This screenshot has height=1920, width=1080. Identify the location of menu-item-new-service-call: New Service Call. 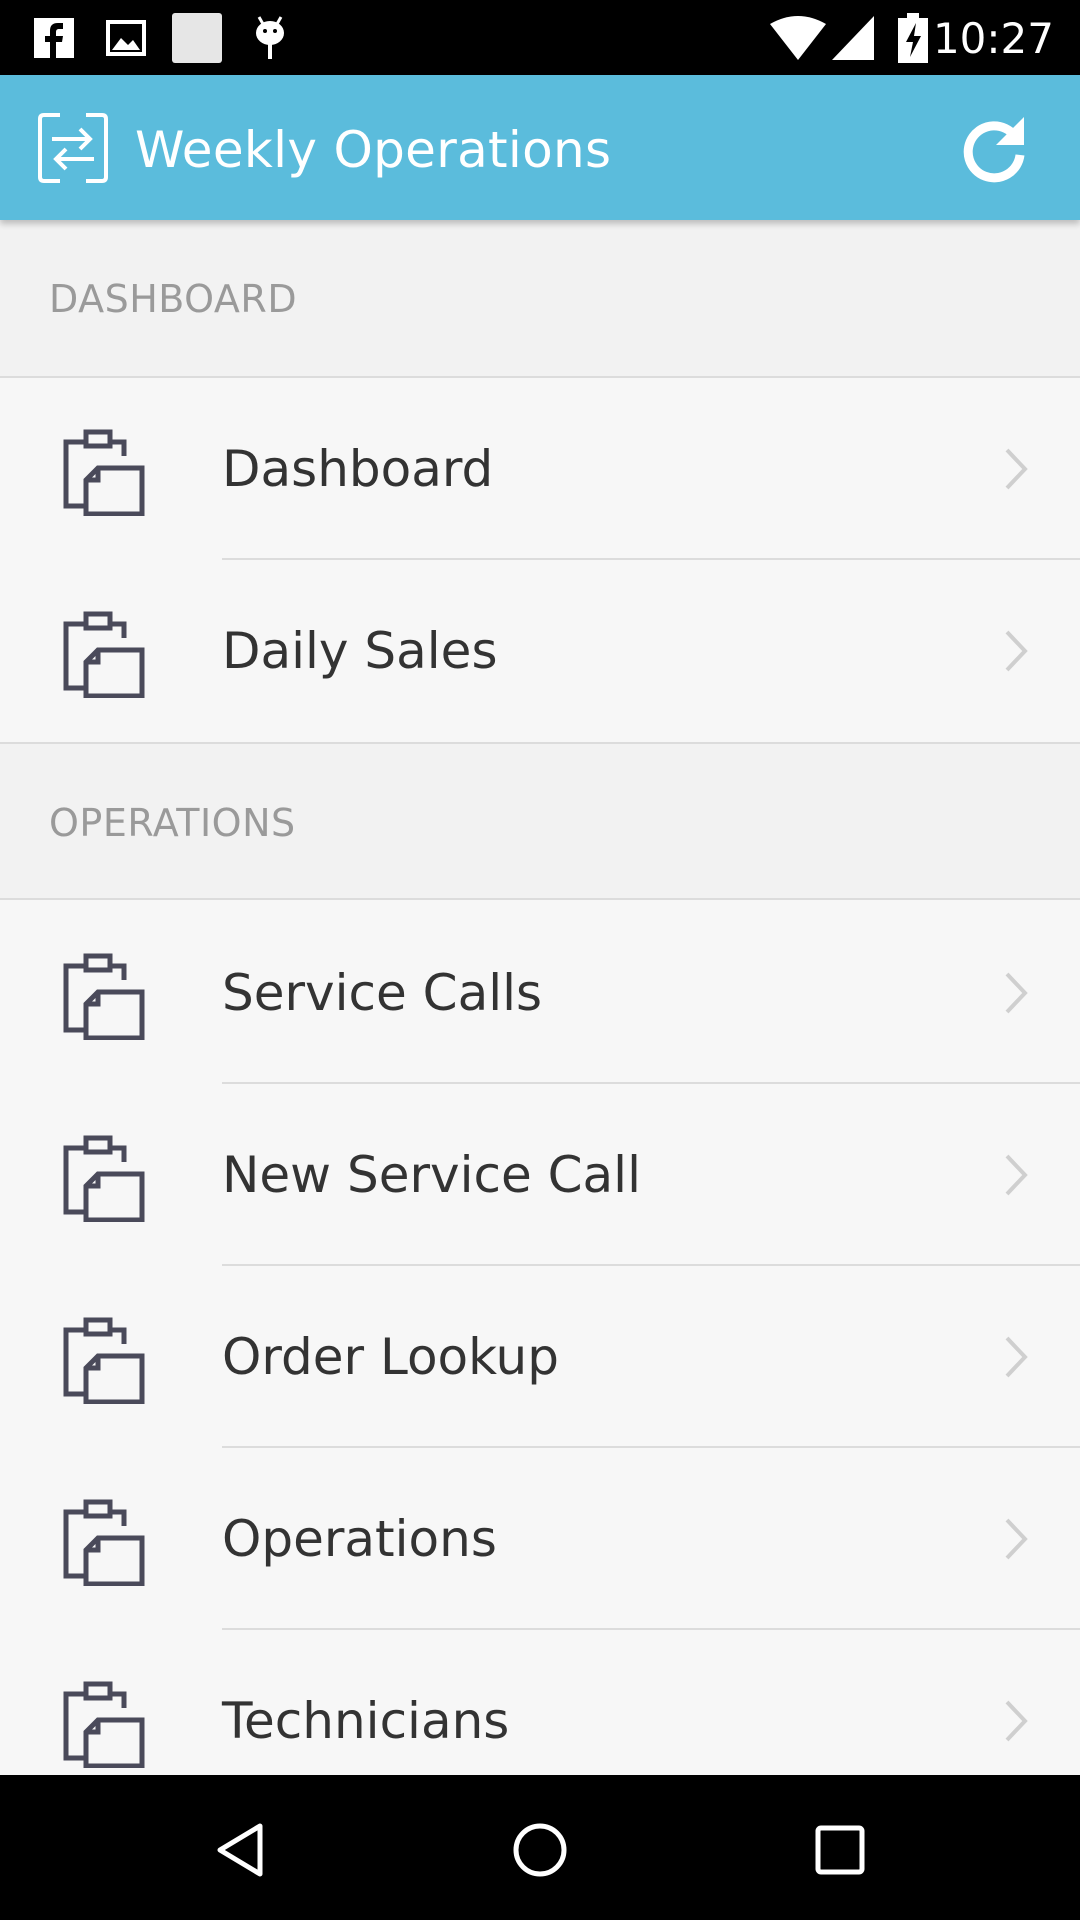
(540, 1175).